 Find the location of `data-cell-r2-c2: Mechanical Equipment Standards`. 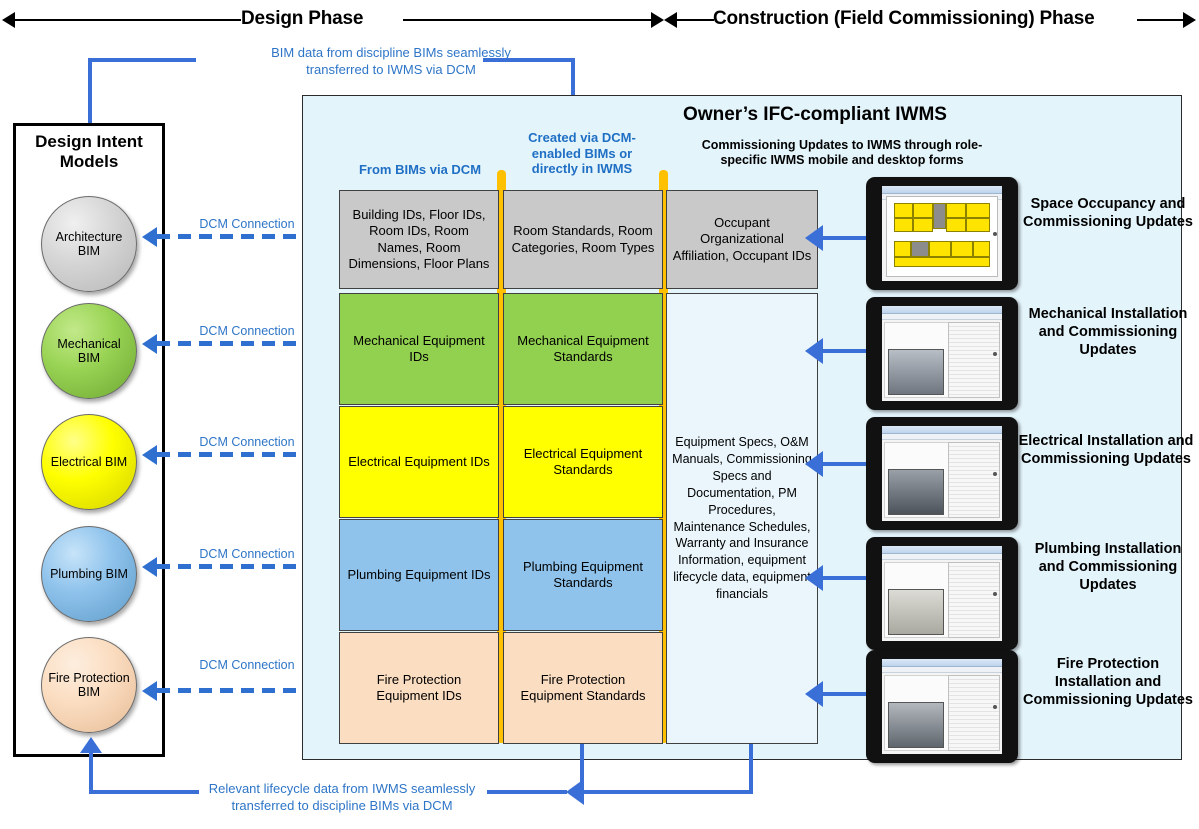

data-cell-r2-c2: Mechanical Equipment Standards is located at coordinates (583, 349).